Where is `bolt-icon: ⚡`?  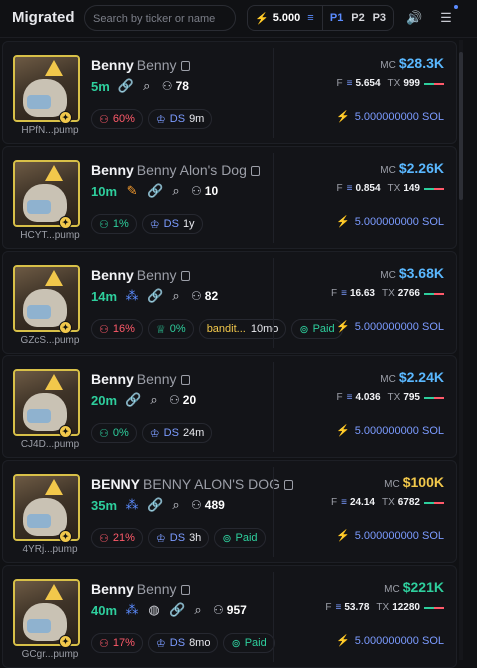
bolt-icon: ⚡ is located at coordinates (342, 327).